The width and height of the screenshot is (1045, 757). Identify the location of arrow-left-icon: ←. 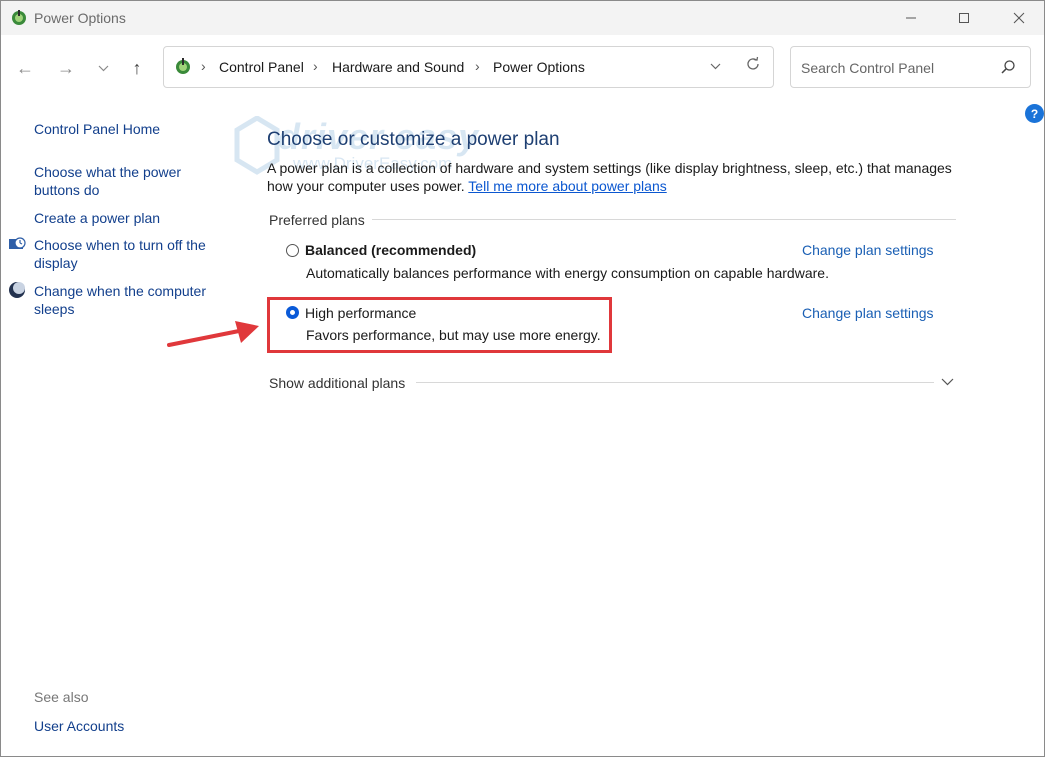
(25, 67).